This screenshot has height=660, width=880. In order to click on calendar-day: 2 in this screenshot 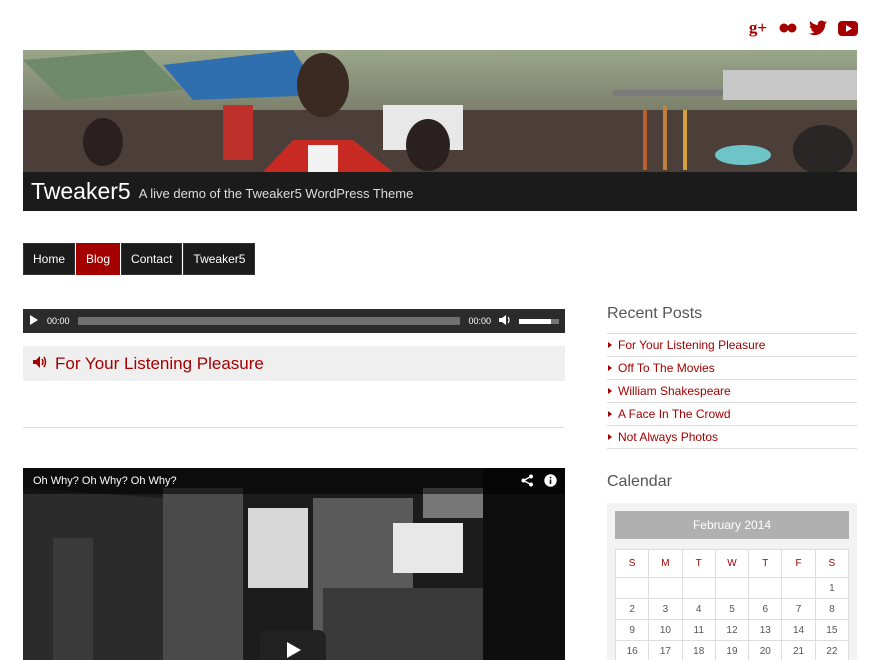, I will do `click(632, 609)`.